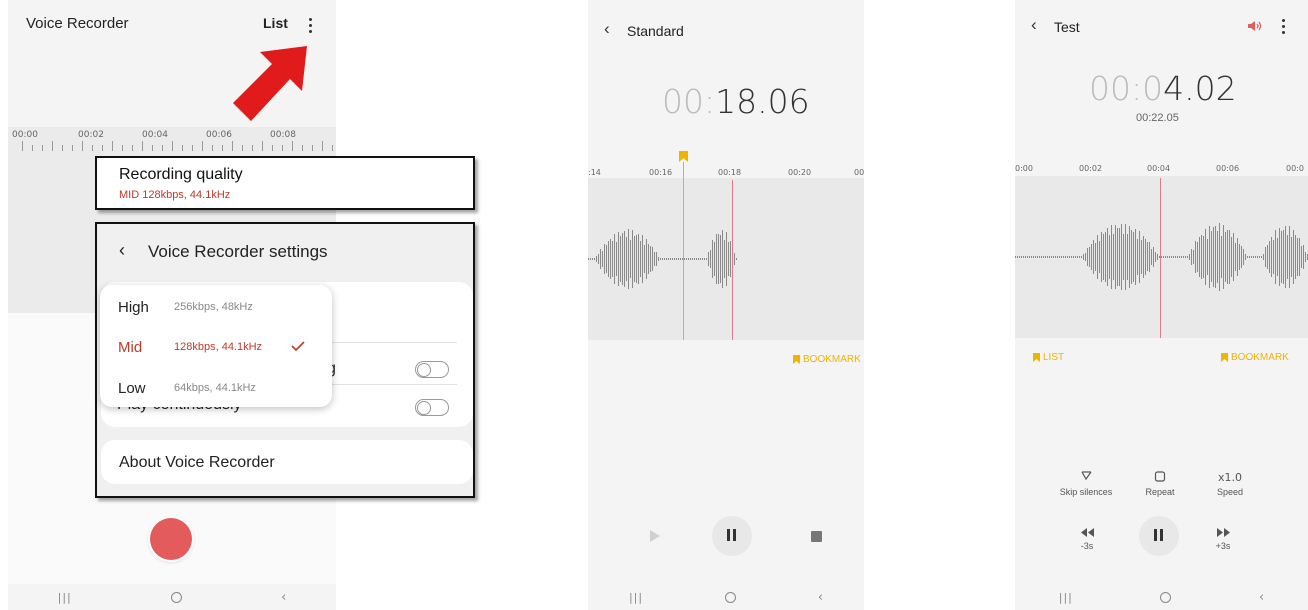  Describe the element at coordinates (91, 135) in the screenshot. I see `ruler-time-label: 00:02` at that location.